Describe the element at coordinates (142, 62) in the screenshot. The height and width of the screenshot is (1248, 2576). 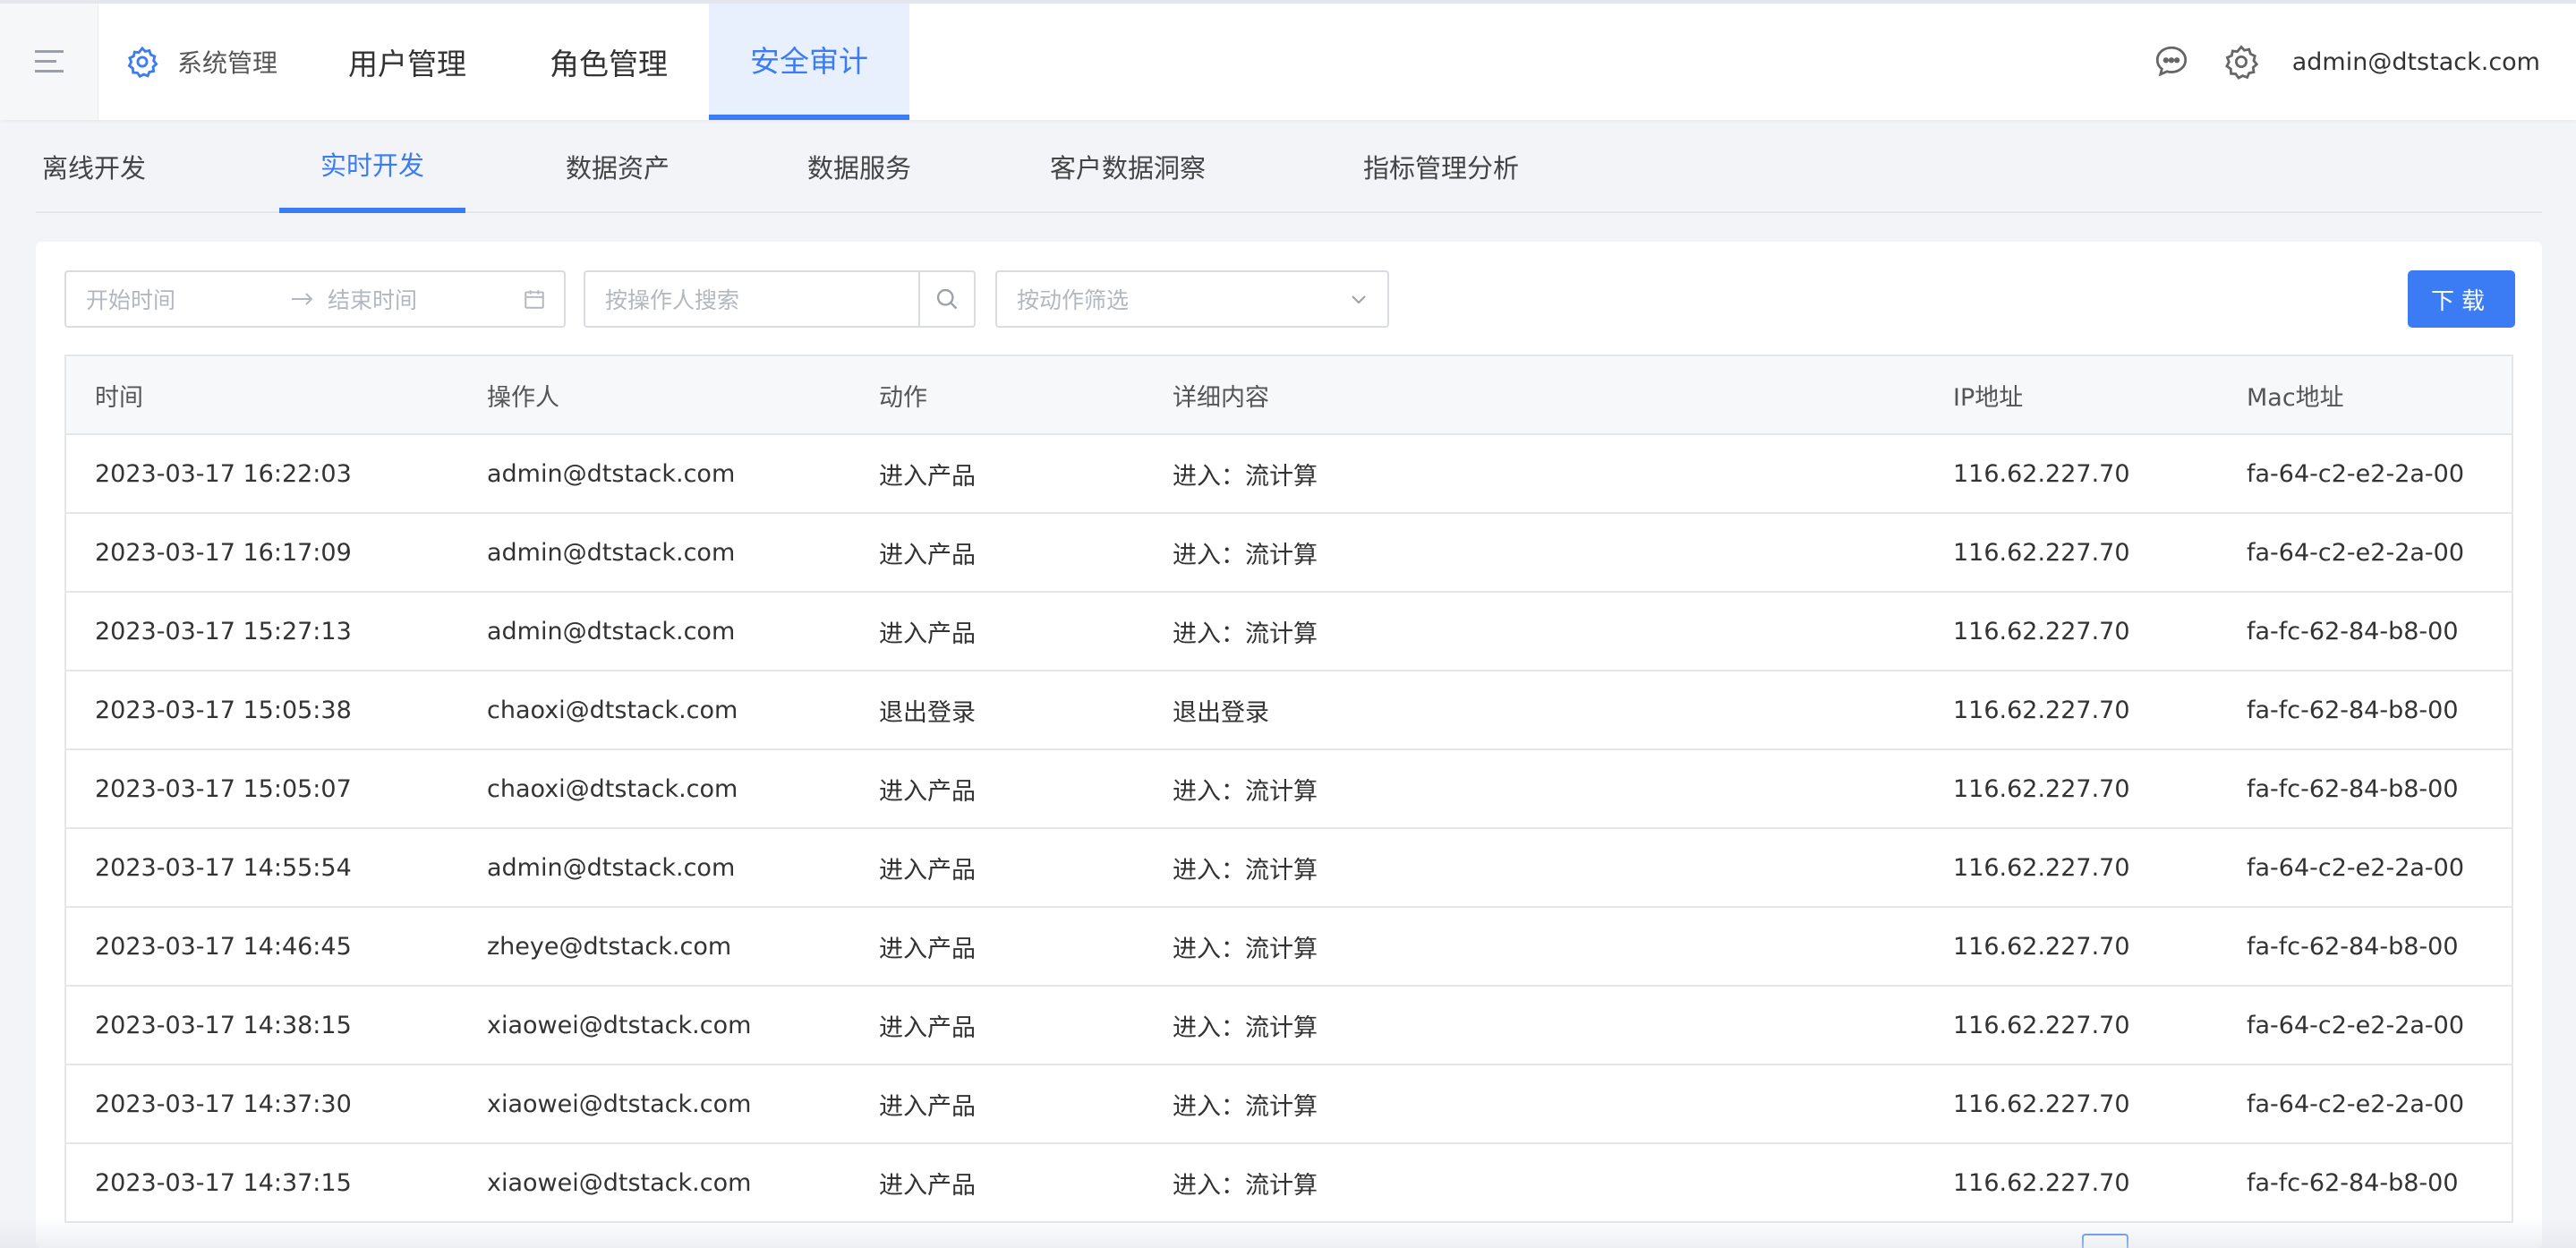
I see `gear-icon` at that location.